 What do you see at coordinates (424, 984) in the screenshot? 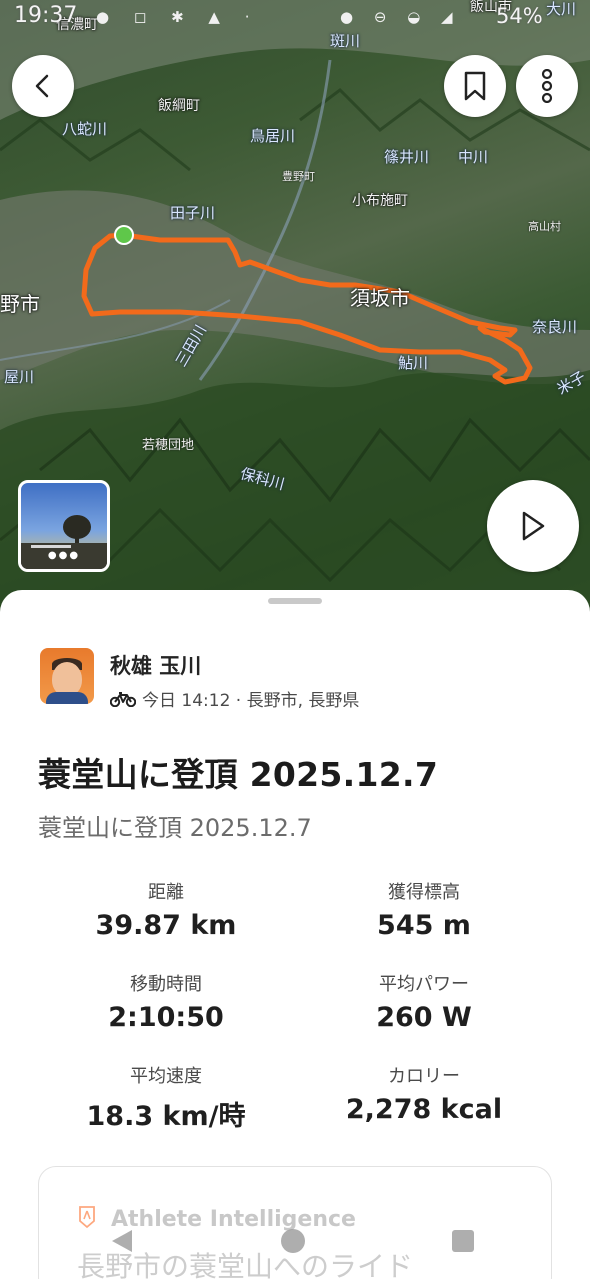
I see `stat-label: 平均パワー` at bounding box center [424, 984].